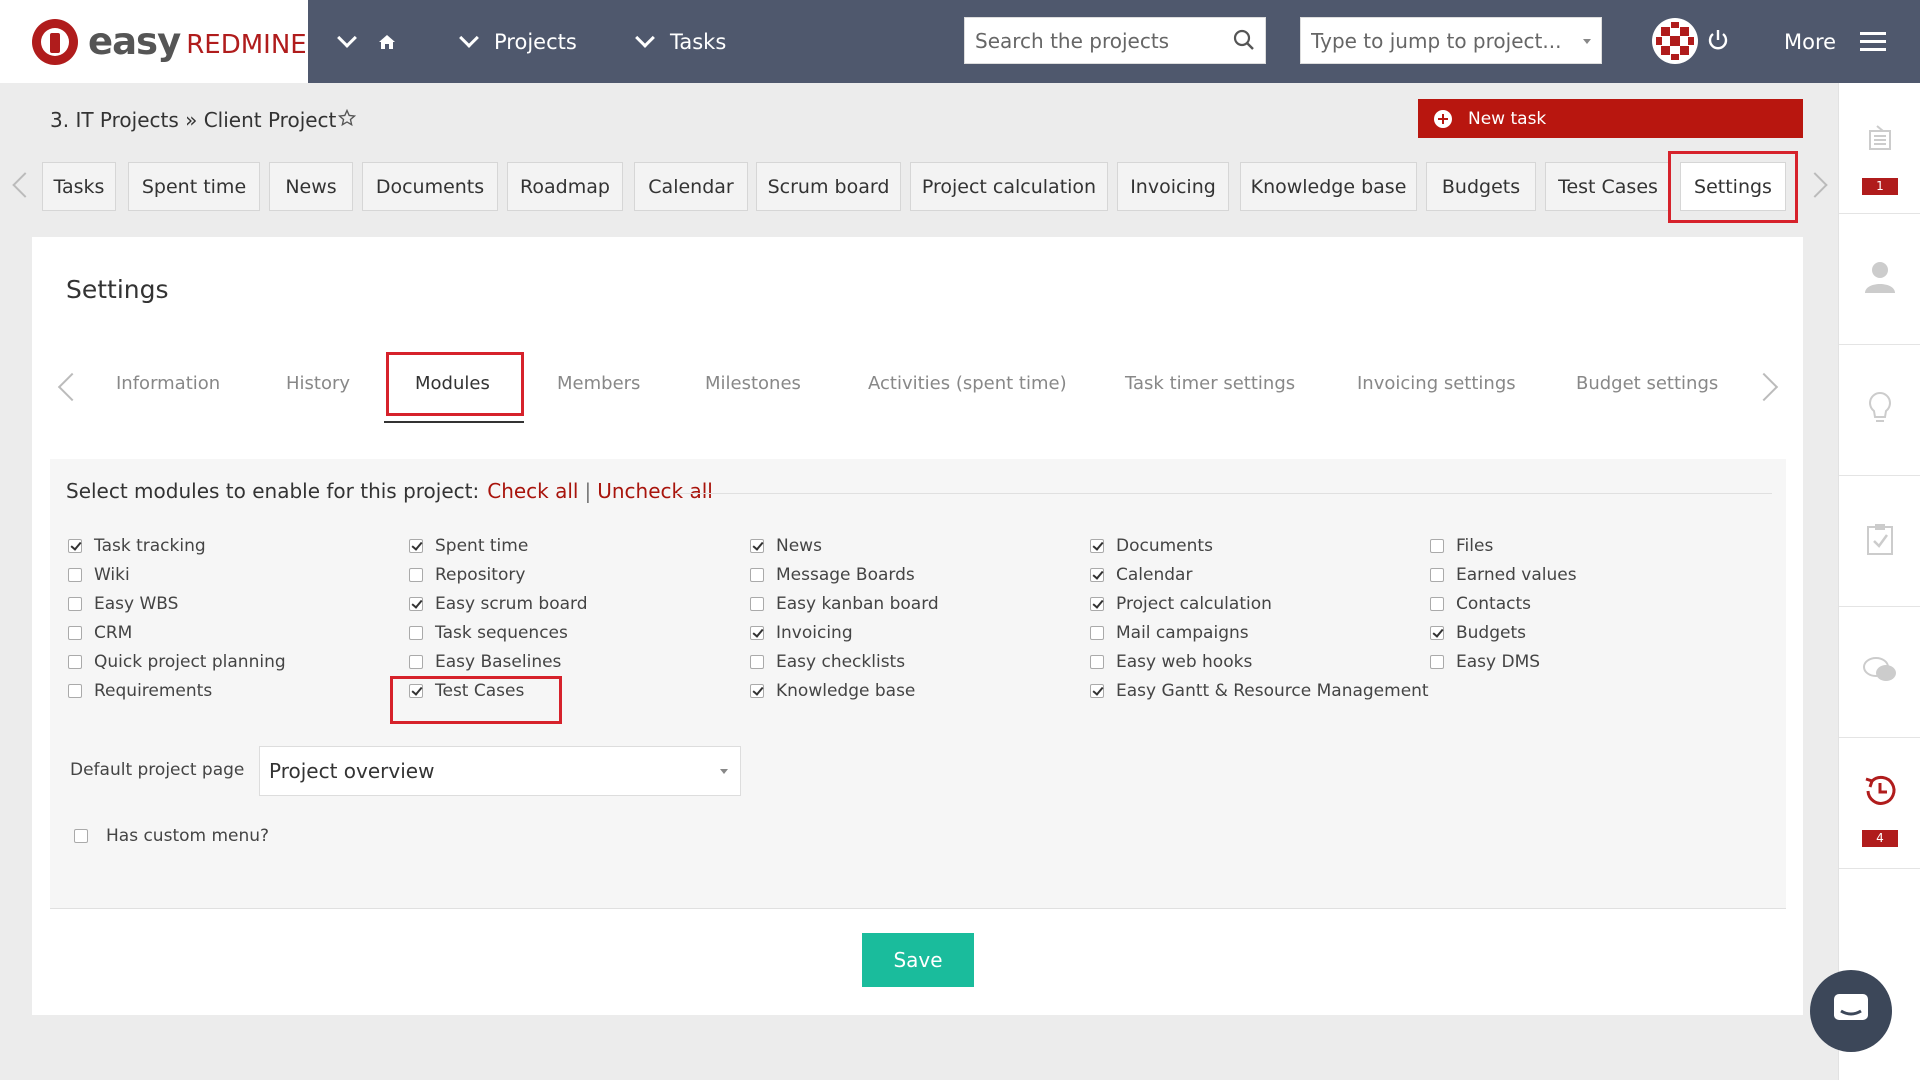 This screenshot has width=1920, height=1080. Describe the element at coordinates (598, 383) in the screenshot. I see `tab-members: Members` at that location.